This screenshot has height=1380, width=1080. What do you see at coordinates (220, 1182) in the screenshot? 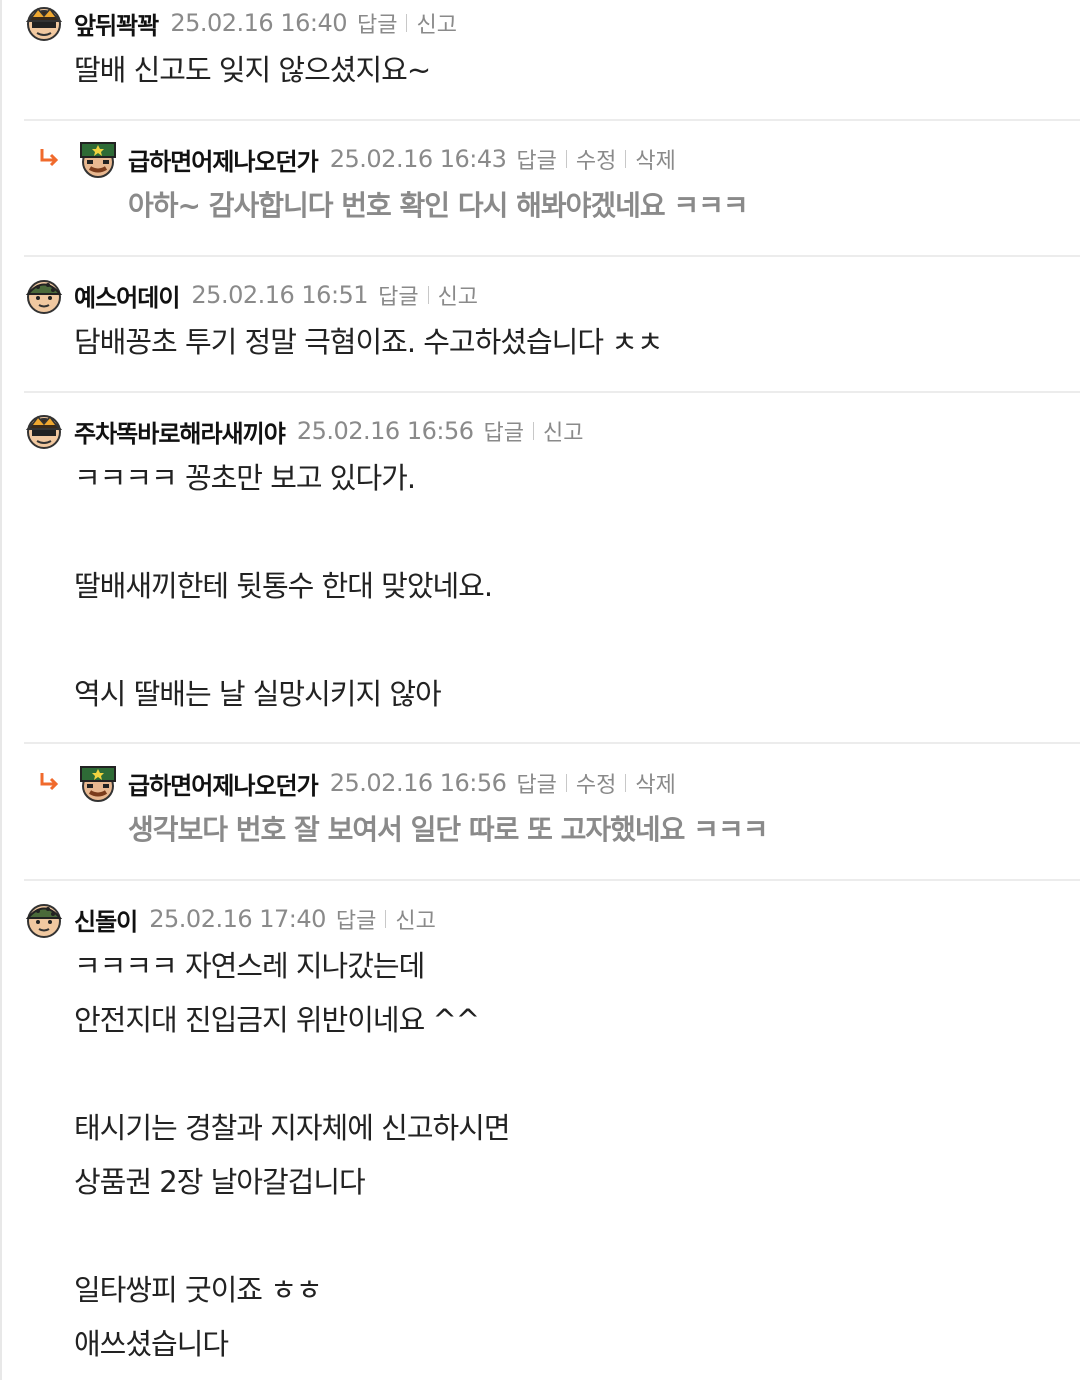
I see `comment-text: 상품권 2장 날아갈겁니다` at bounding box center [220, 1182].